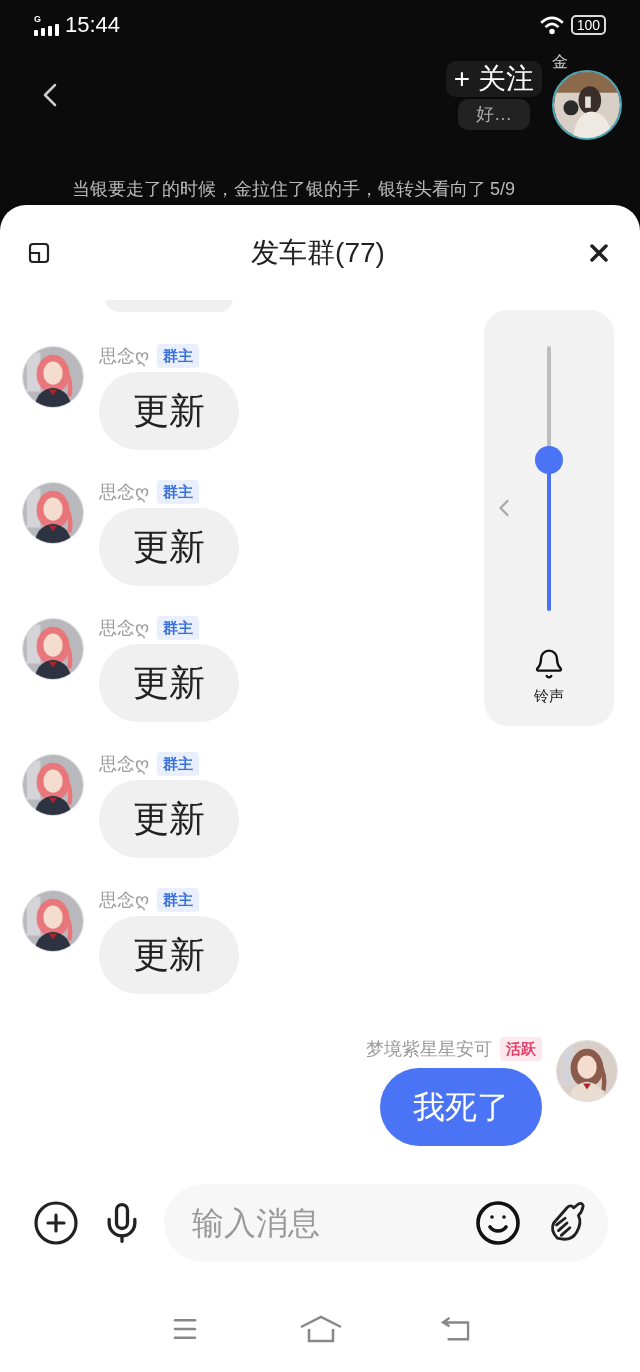 This screenshot has height=1372, width=640. I want to click on active-badge: 活跃, so click(521, 1049).